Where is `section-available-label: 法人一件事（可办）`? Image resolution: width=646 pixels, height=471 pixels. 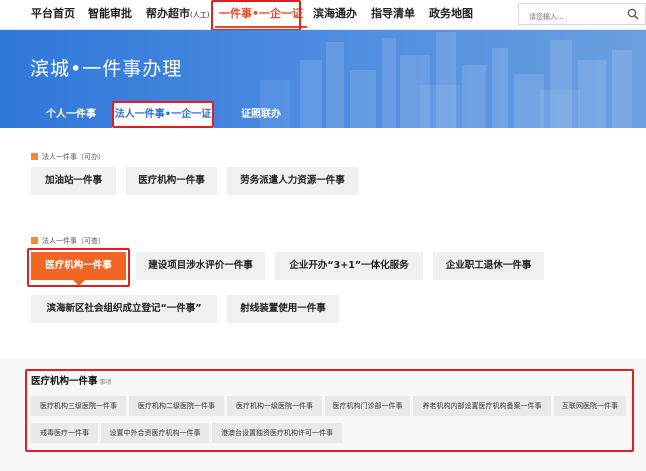
section-available-label: 法人一件事（可办） is located at coordinates (68, 157).